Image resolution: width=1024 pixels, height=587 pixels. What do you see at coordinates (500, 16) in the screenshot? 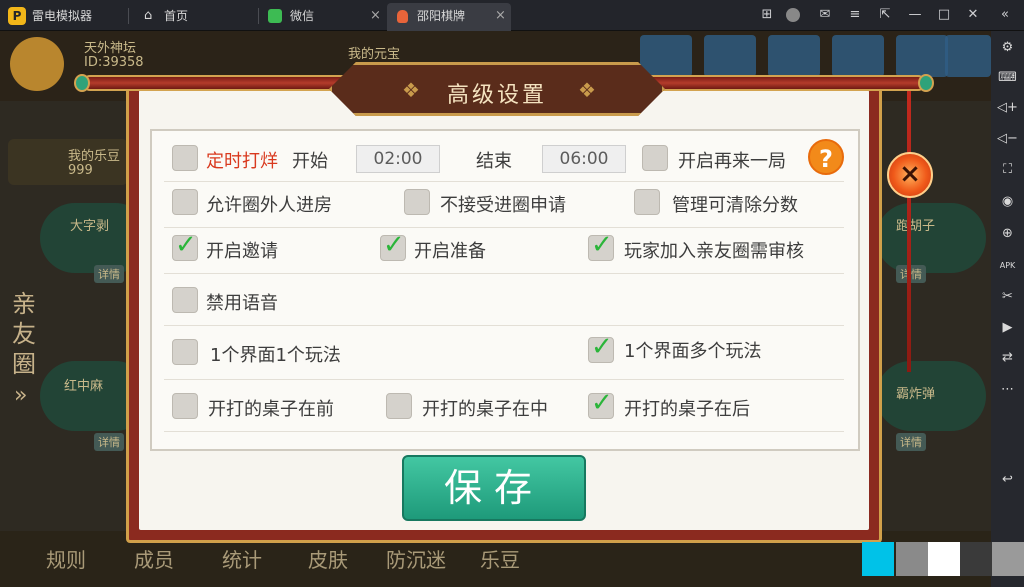
I see `close-tab-game-icon: ×` at bounding box center [500, 16].